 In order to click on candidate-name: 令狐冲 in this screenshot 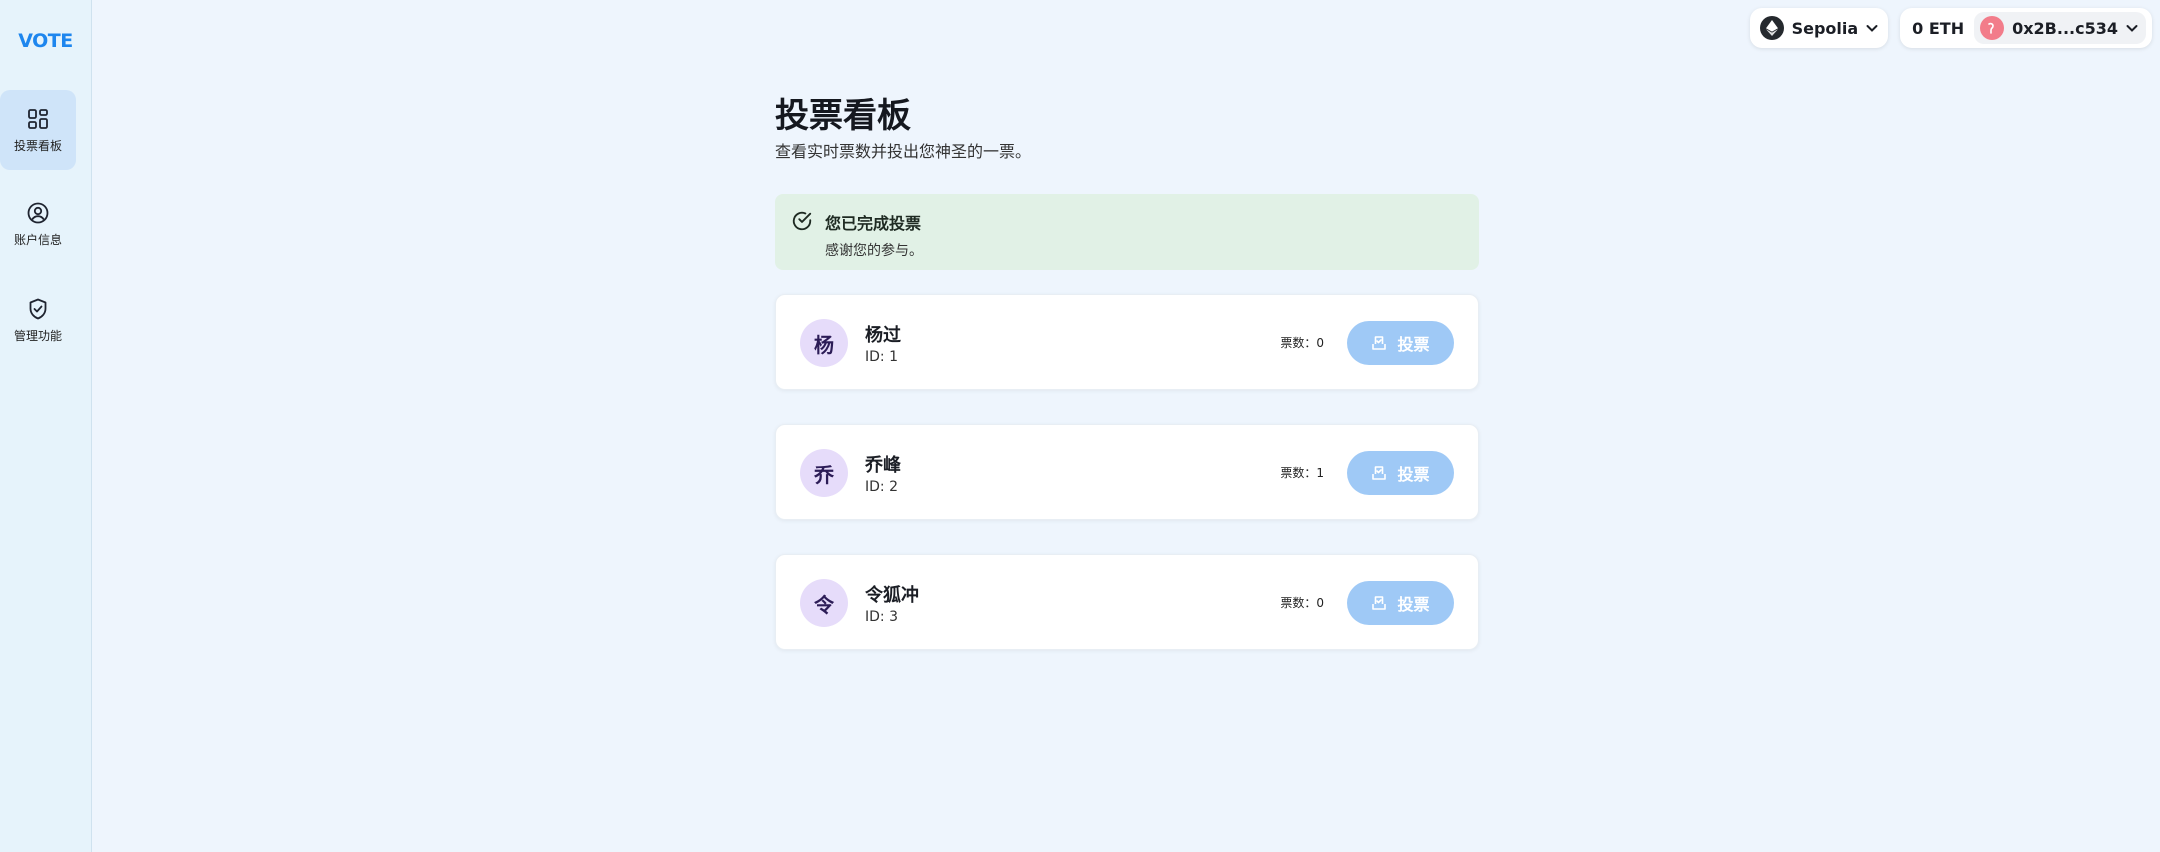, I will do `click(892, 595)`.